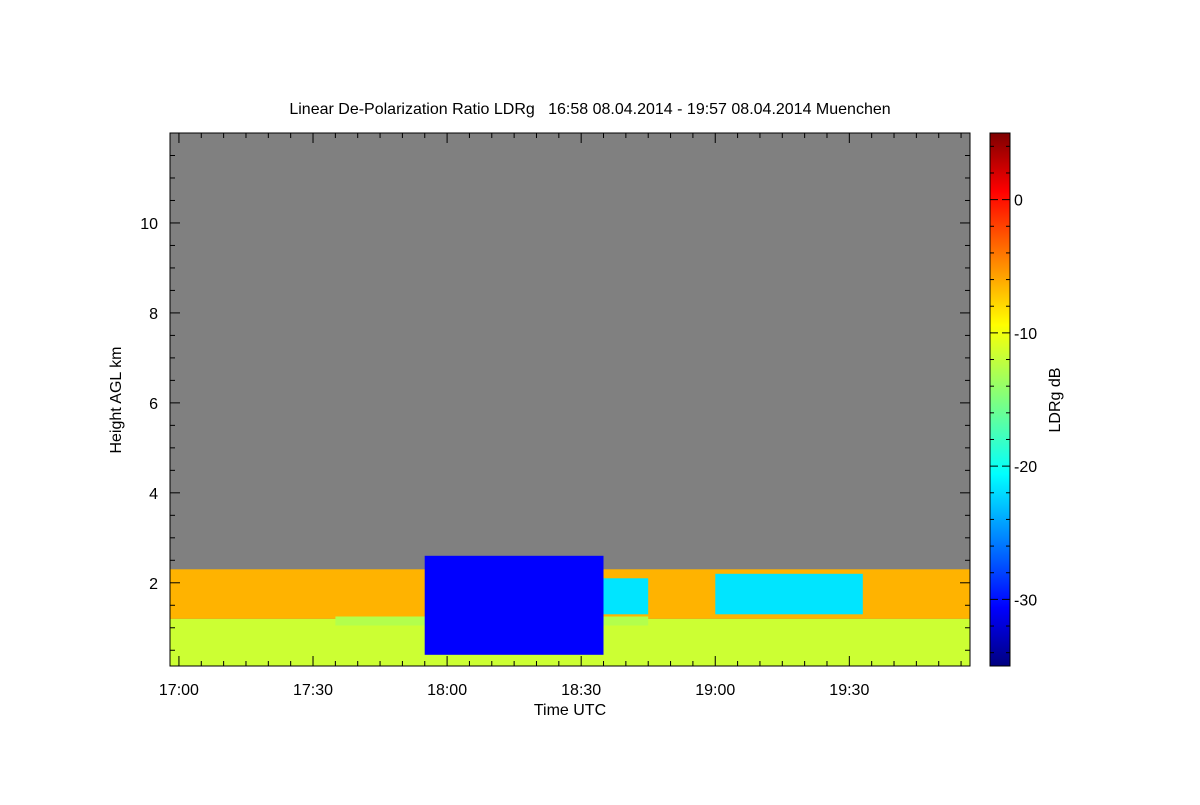 This screenshot has width=1200, height=805. Describe the element at coordinates (1055, 400) in the screenshot. I see `colorbar-label: LDRg dB` at that location.